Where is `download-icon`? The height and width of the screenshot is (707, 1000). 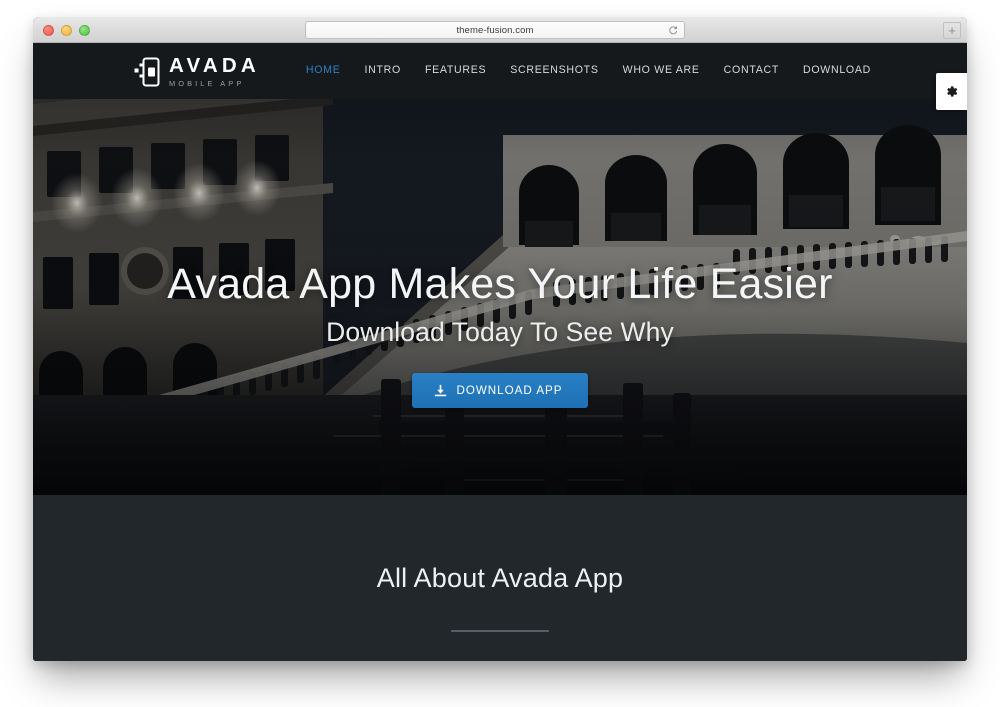 download-icon is located at coordinates (441, 391).